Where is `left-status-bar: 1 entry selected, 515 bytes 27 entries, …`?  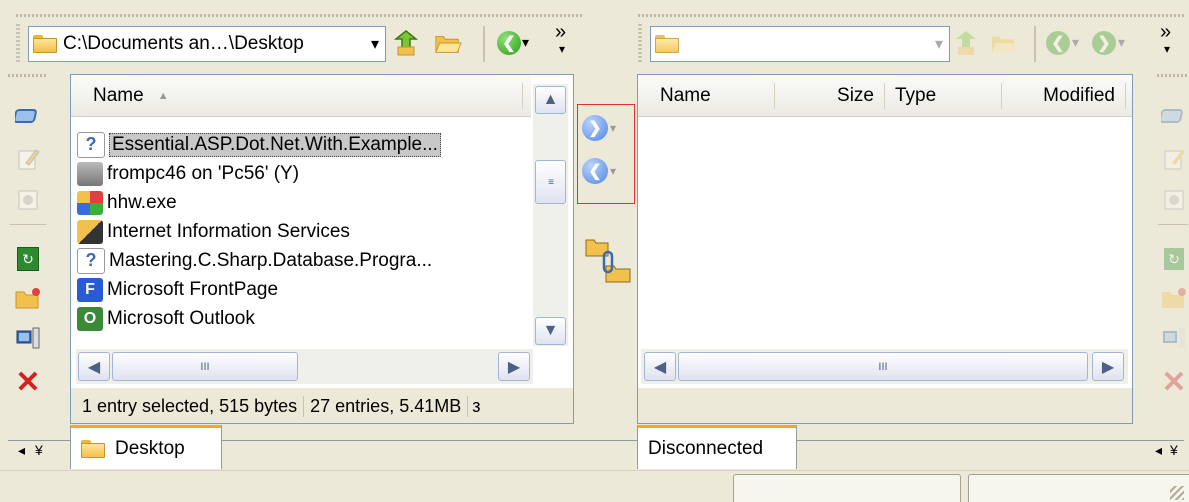
left-status-bar: 1 entry selected, 515 bytes 27 entries, … is located at coordinates (323, 406).